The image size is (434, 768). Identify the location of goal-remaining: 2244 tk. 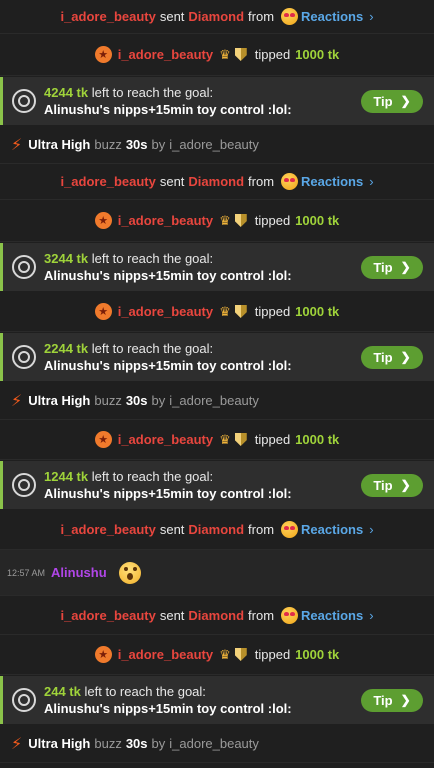
(66, 348).